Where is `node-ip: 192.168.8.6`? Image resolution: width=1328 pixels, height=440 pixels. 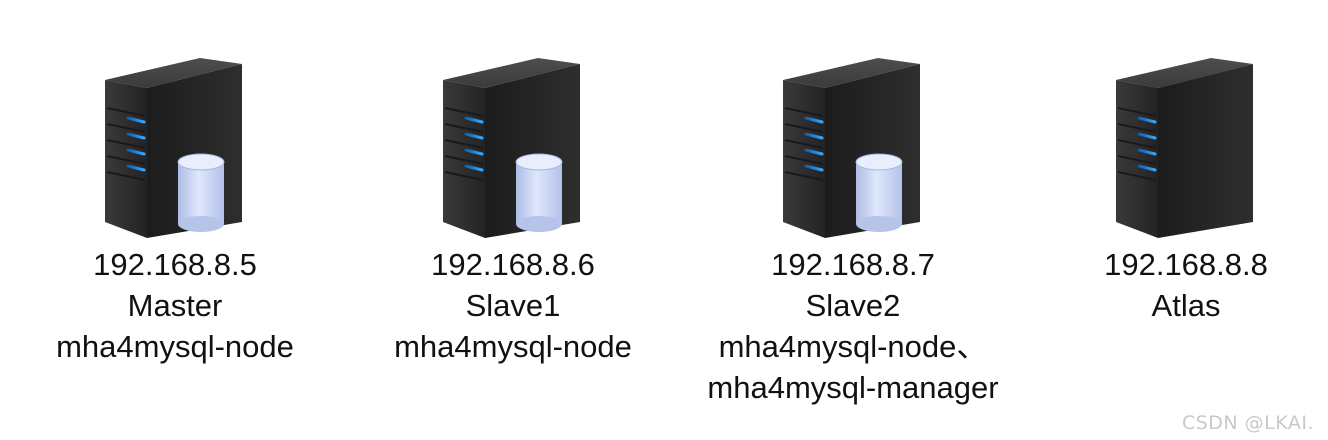
node-ip: 192.168.8.6 is located at coordinates (513, 264).